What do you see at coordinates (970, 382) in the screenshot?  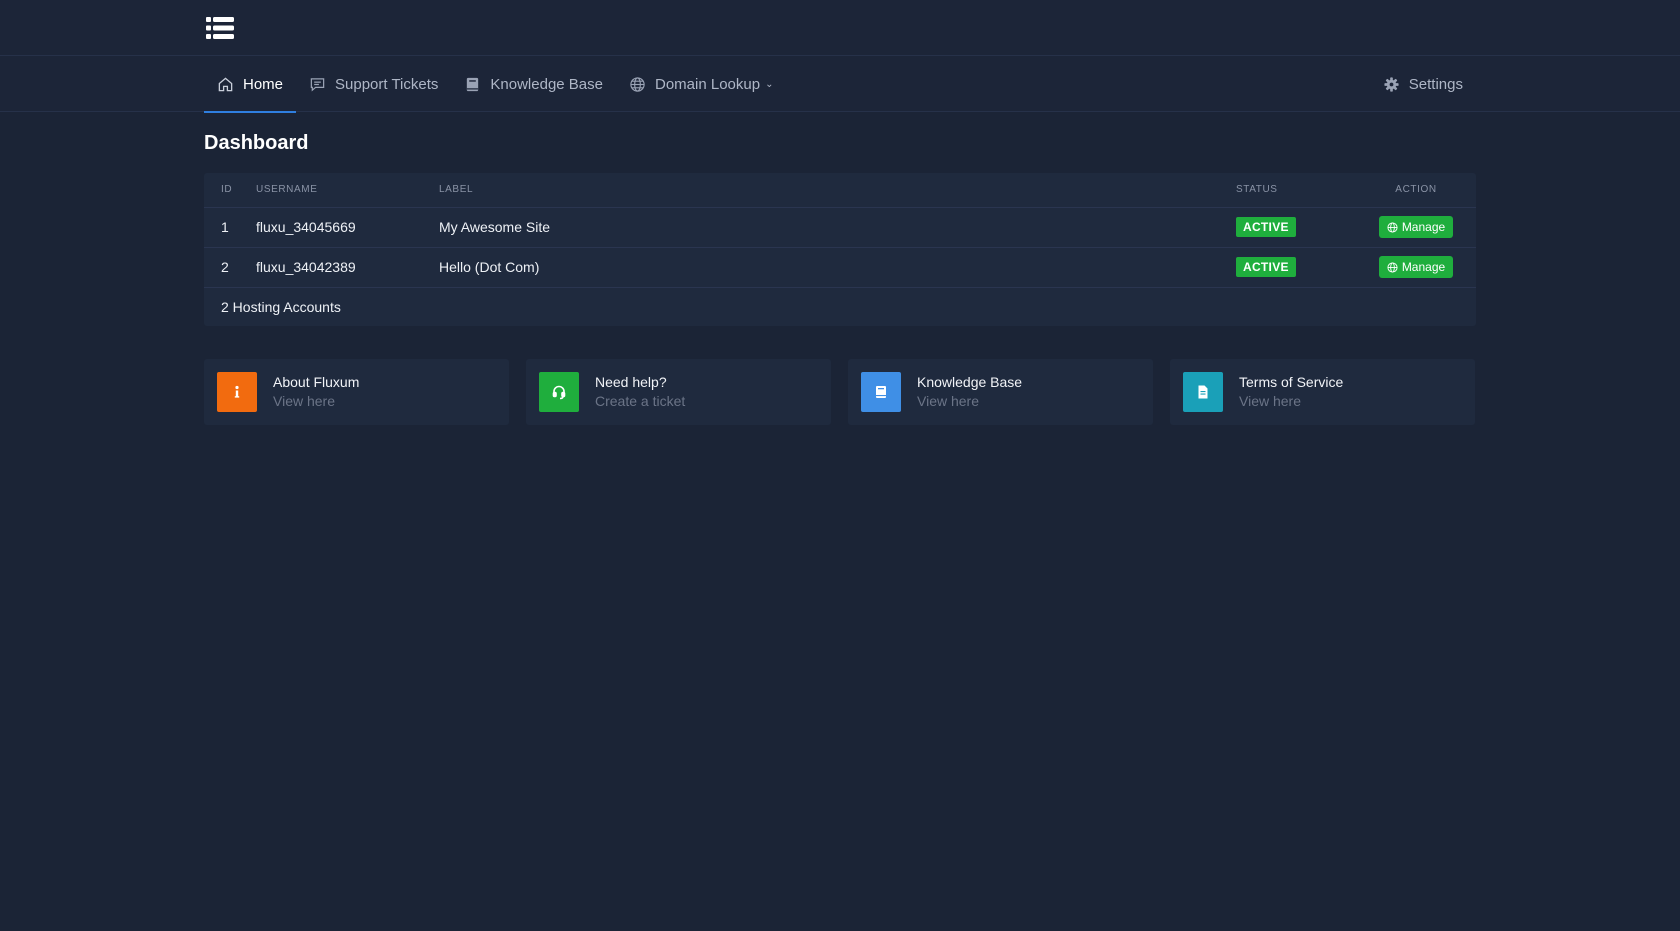 I see `card-title: Knowledge Base` at bounding box center [970, 382].